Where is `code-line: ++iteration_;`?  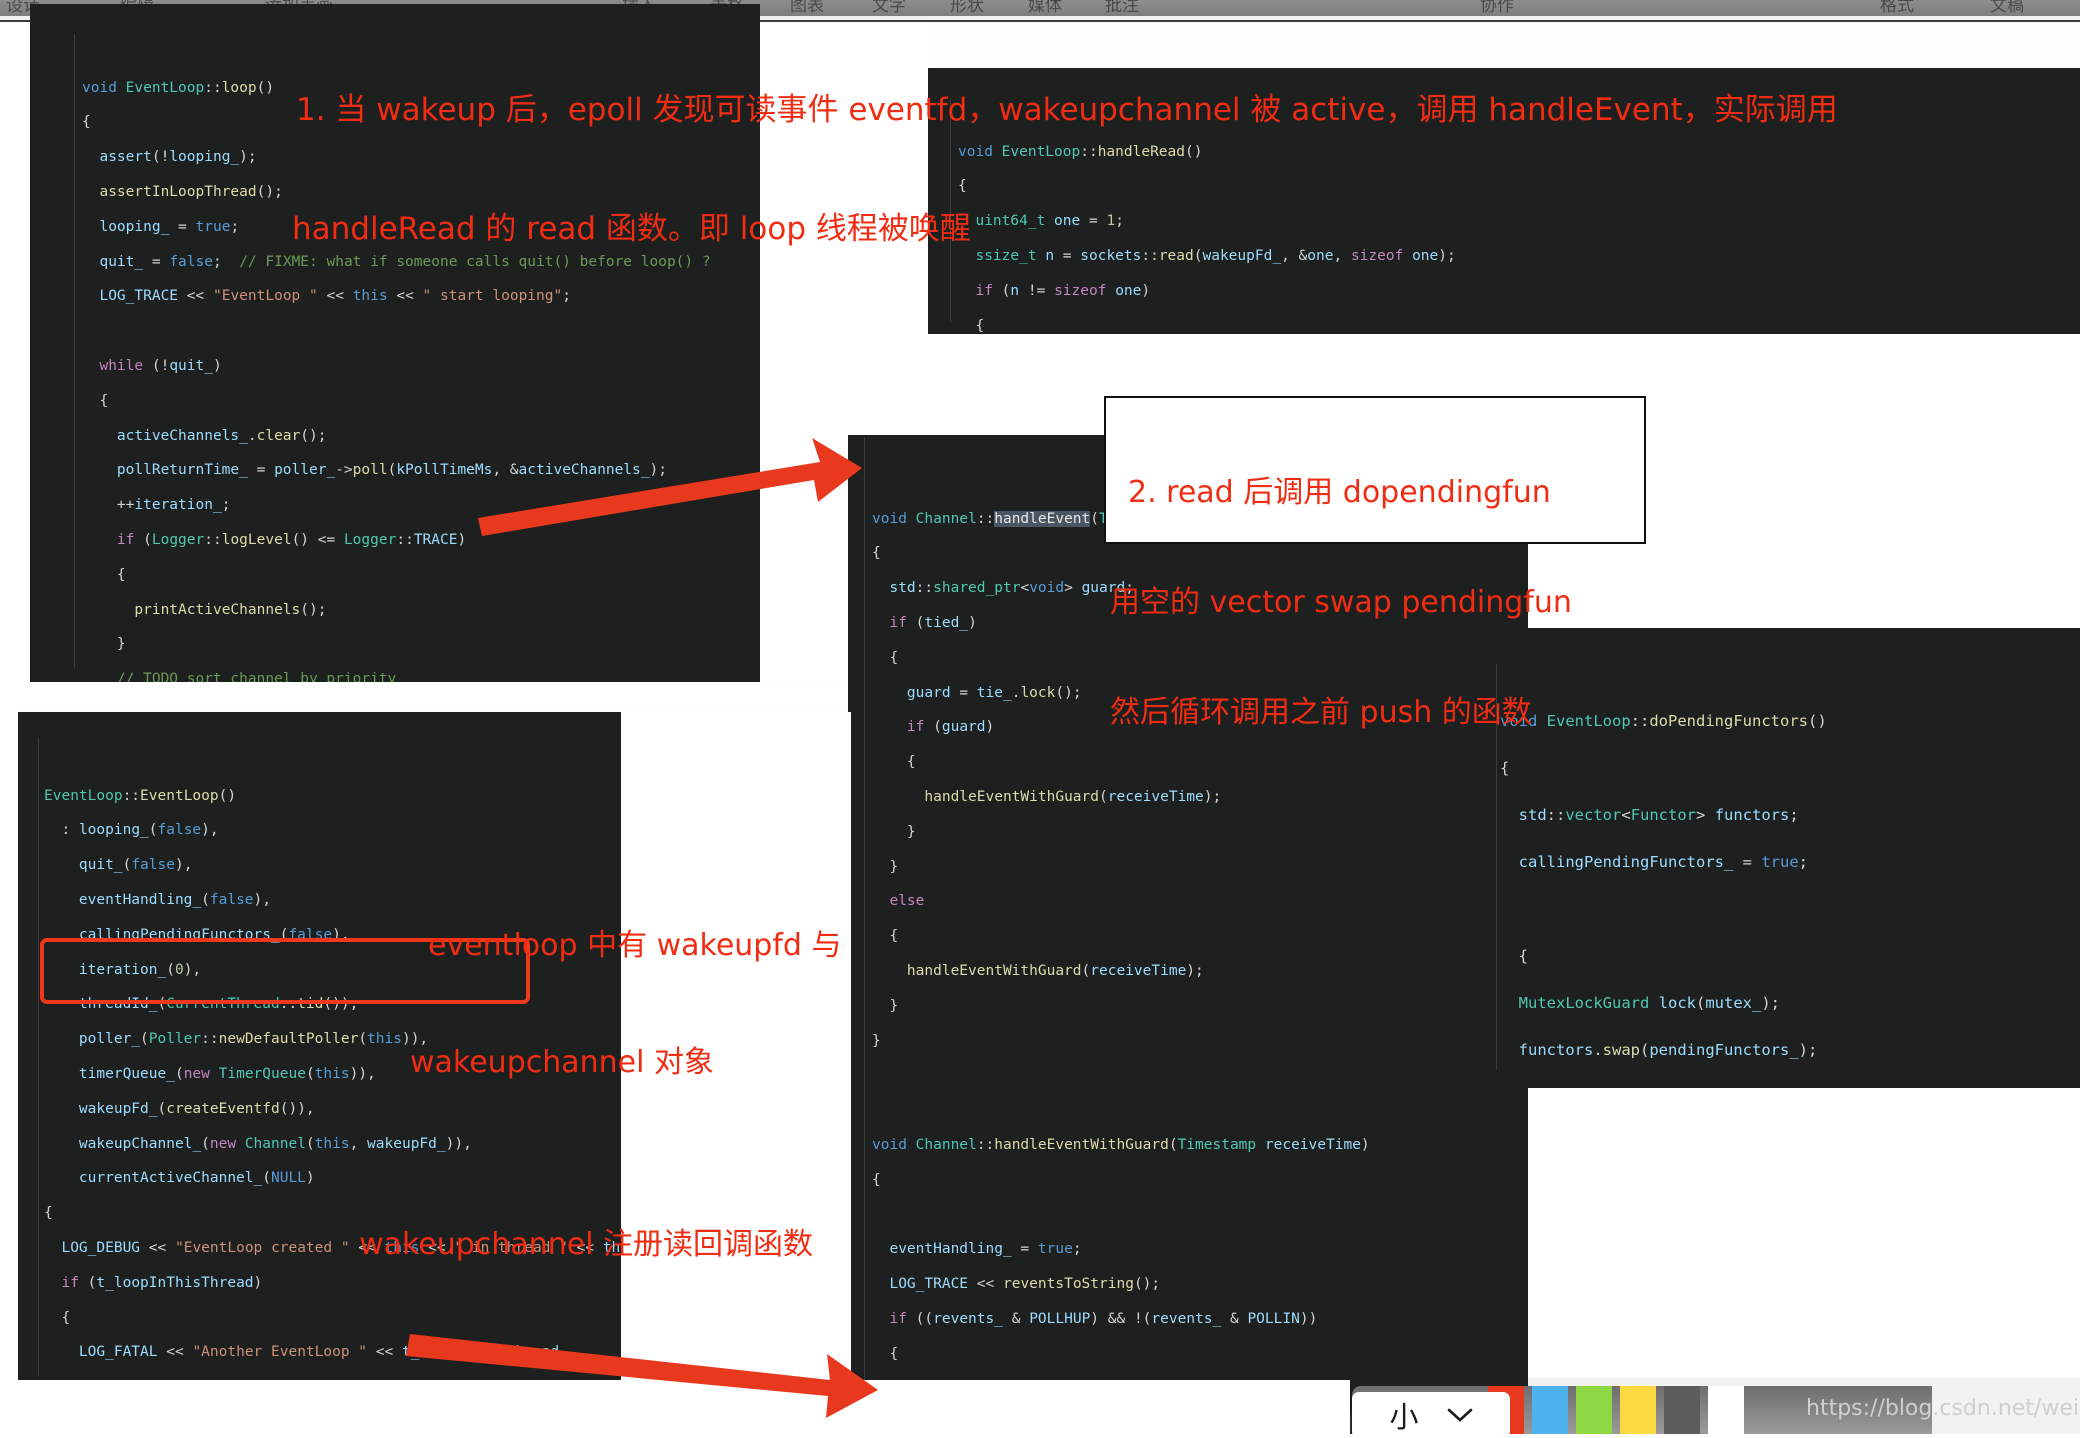
code-line: ++iteration_; is located at coordinates (173, 505).